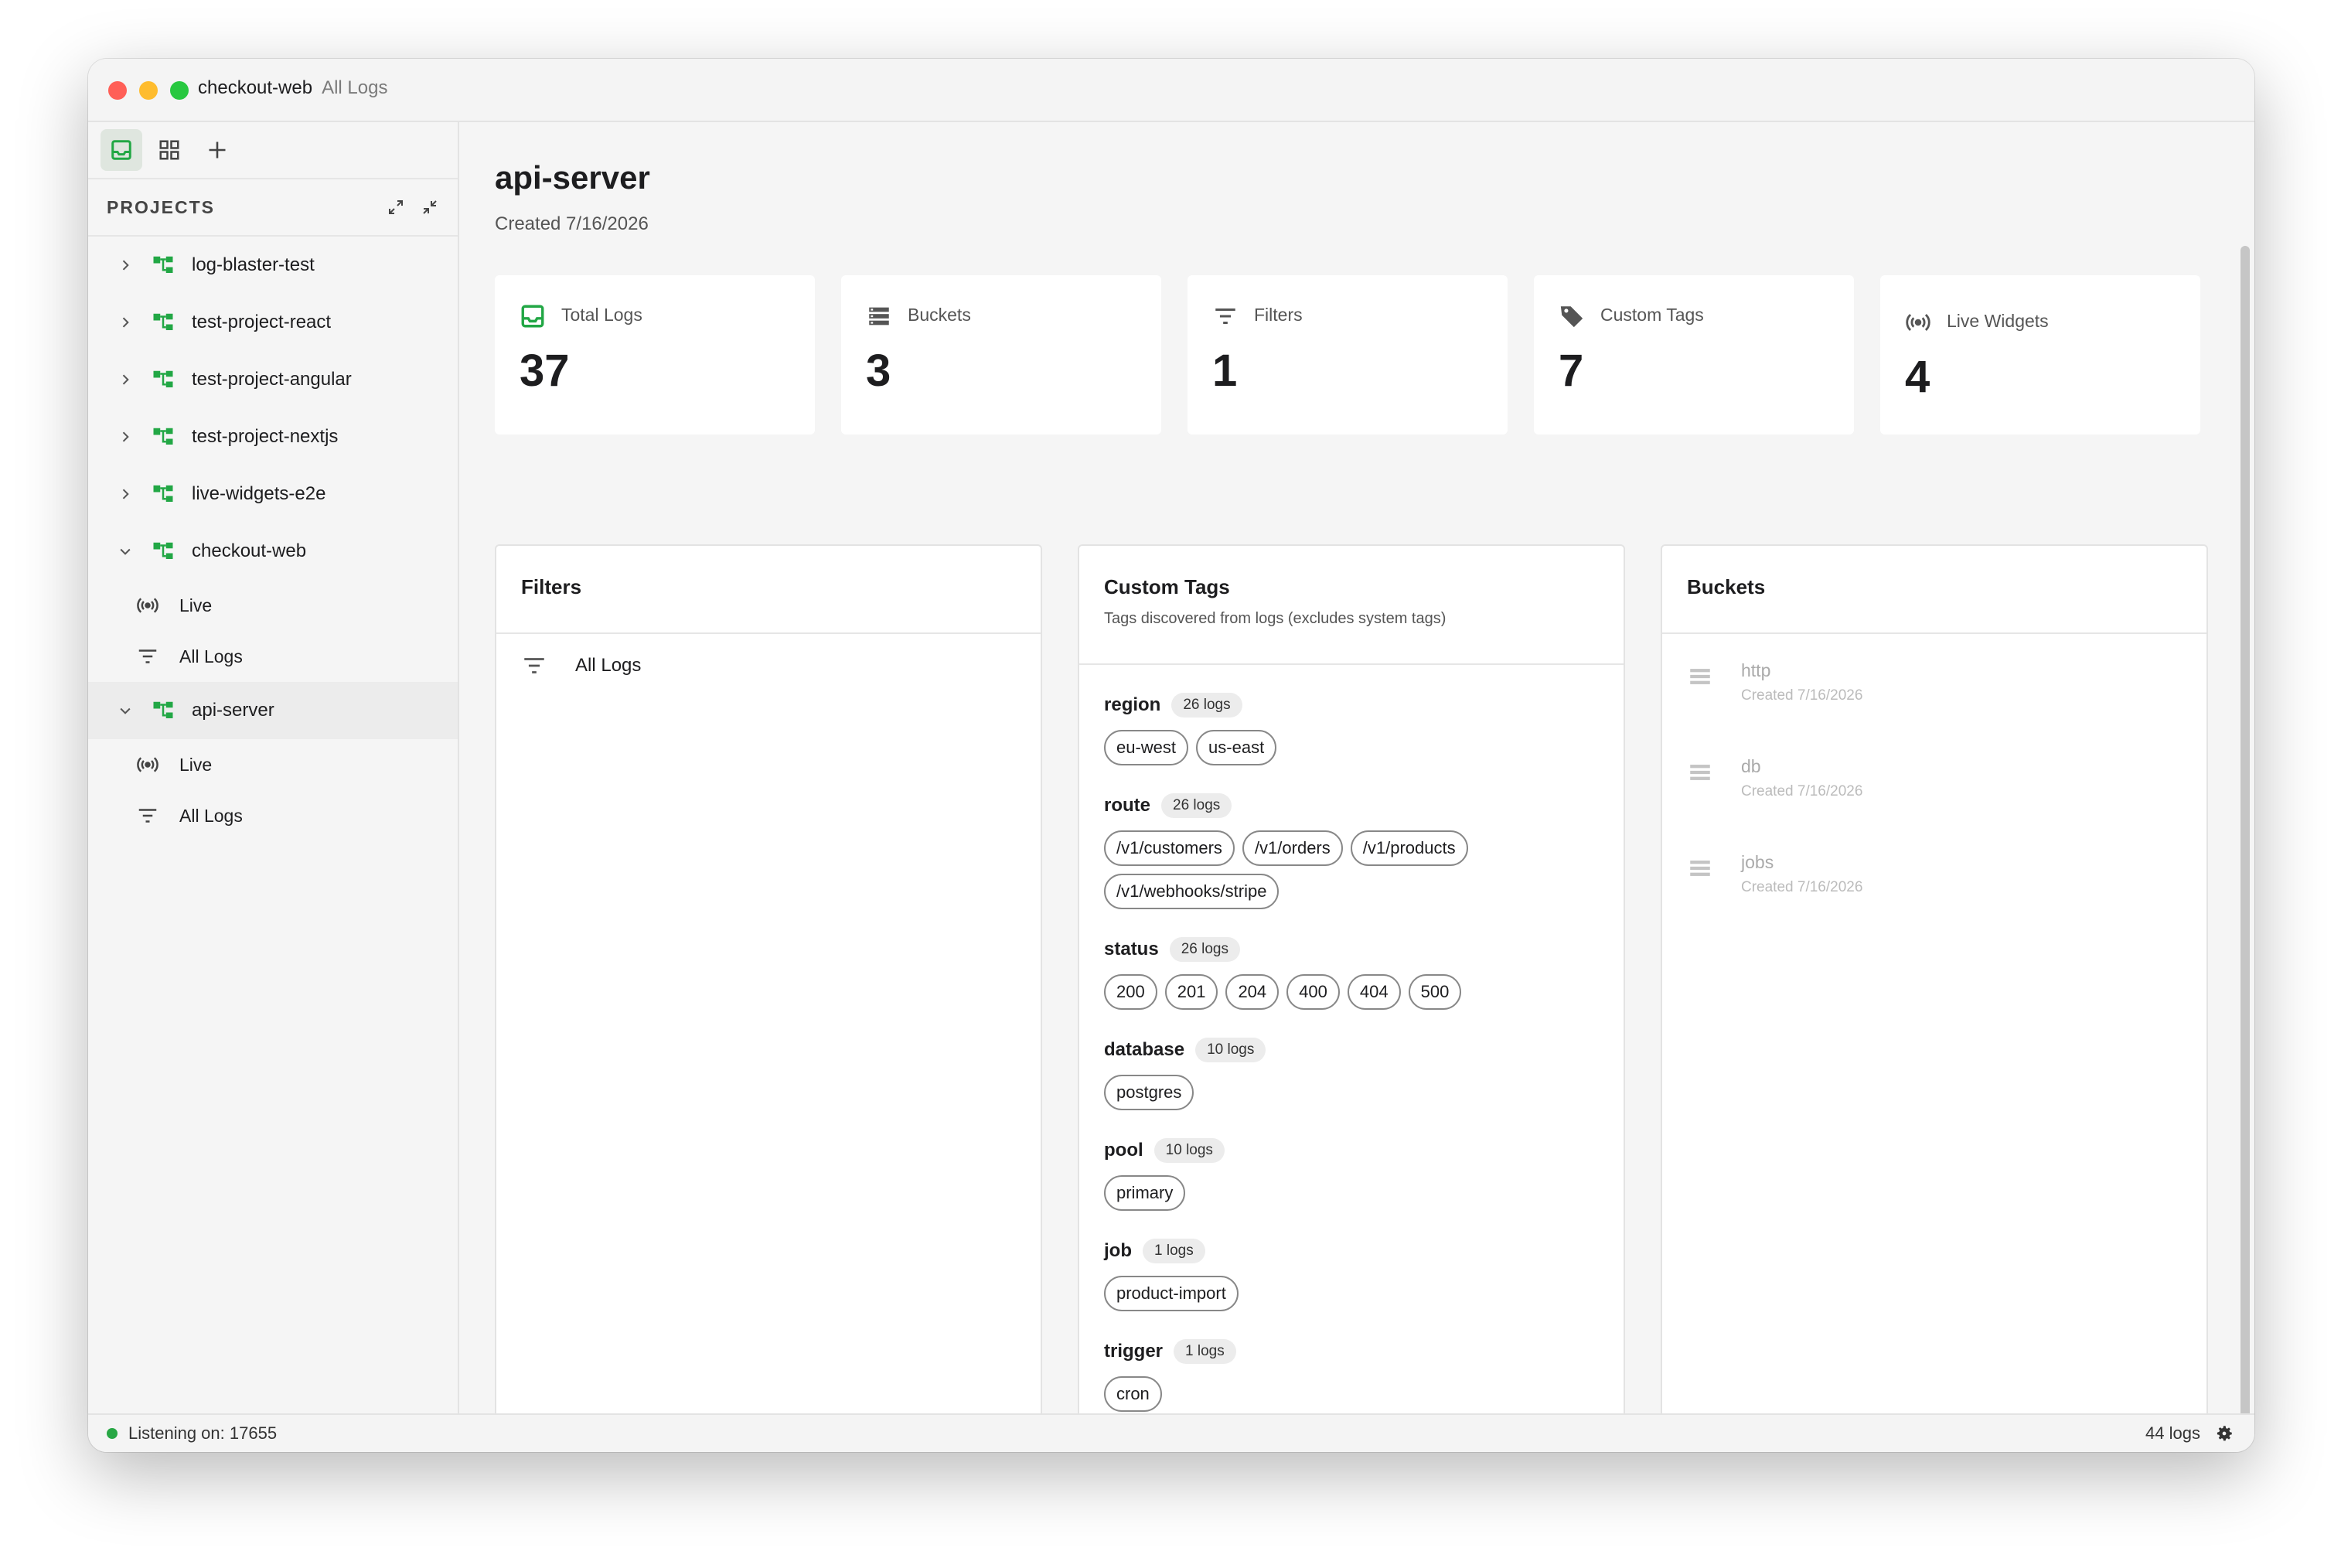 This screenshot has width=2341, height=1568. I want to click on tag-group-trigger: trigger 1 logs cron, so click(1353, 1375).